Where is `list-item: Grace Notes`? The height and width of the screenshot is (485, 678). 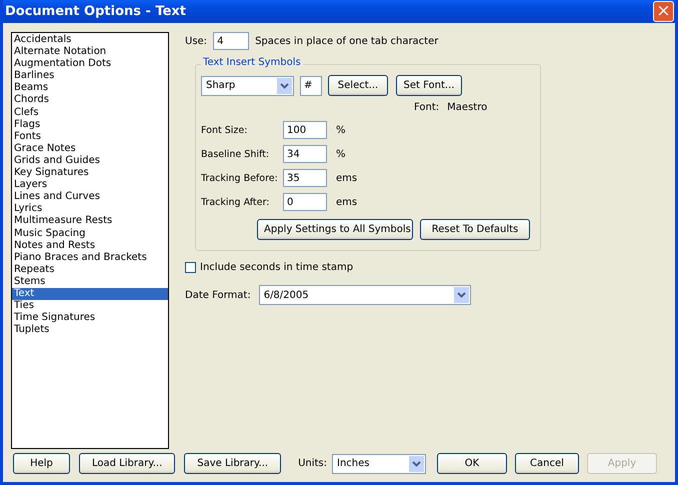
list-item: Grace Notes is located at coordinates (90, 148).